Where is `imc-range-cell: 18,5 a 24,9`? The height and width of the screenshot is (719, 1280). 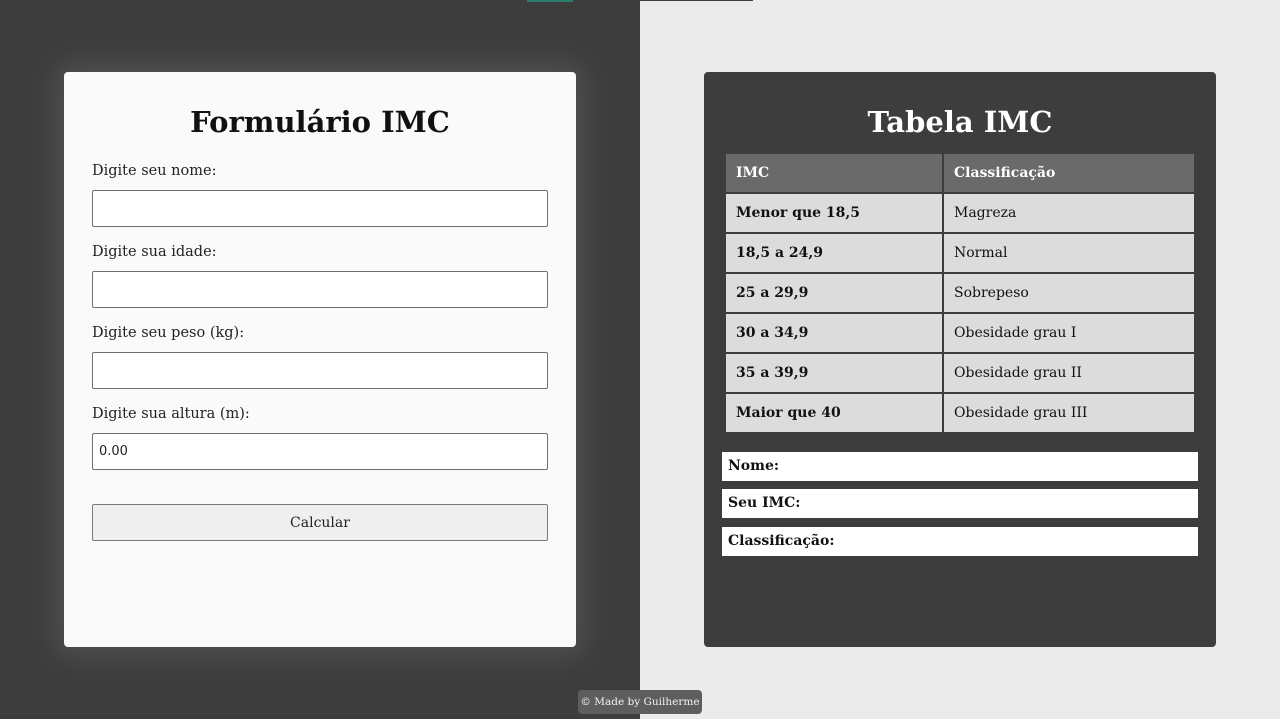 imc-range-cell: 18,5 a 24,9 is located at coordinates (834, 253).